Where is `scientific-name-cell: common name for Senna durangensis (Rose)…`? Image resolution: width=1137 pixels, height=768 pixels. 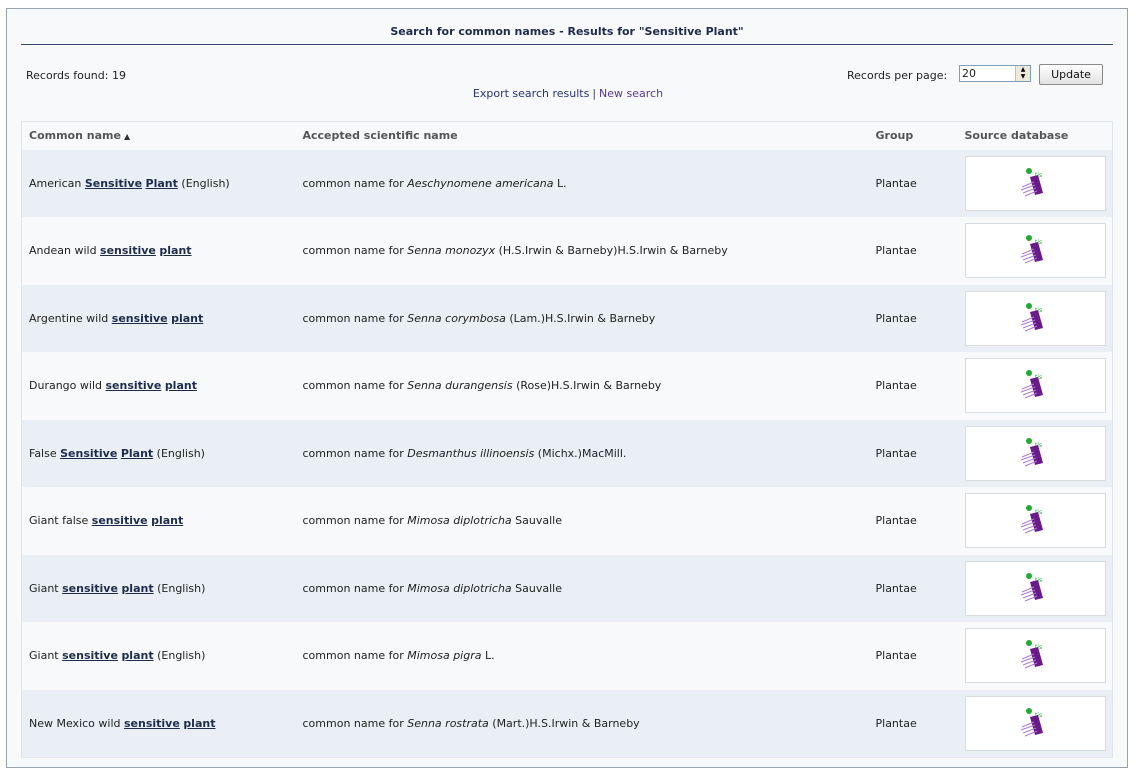
scientific-name-cell: common name for Senna durangensis (Rose)… is located at coordinates (582, 386).